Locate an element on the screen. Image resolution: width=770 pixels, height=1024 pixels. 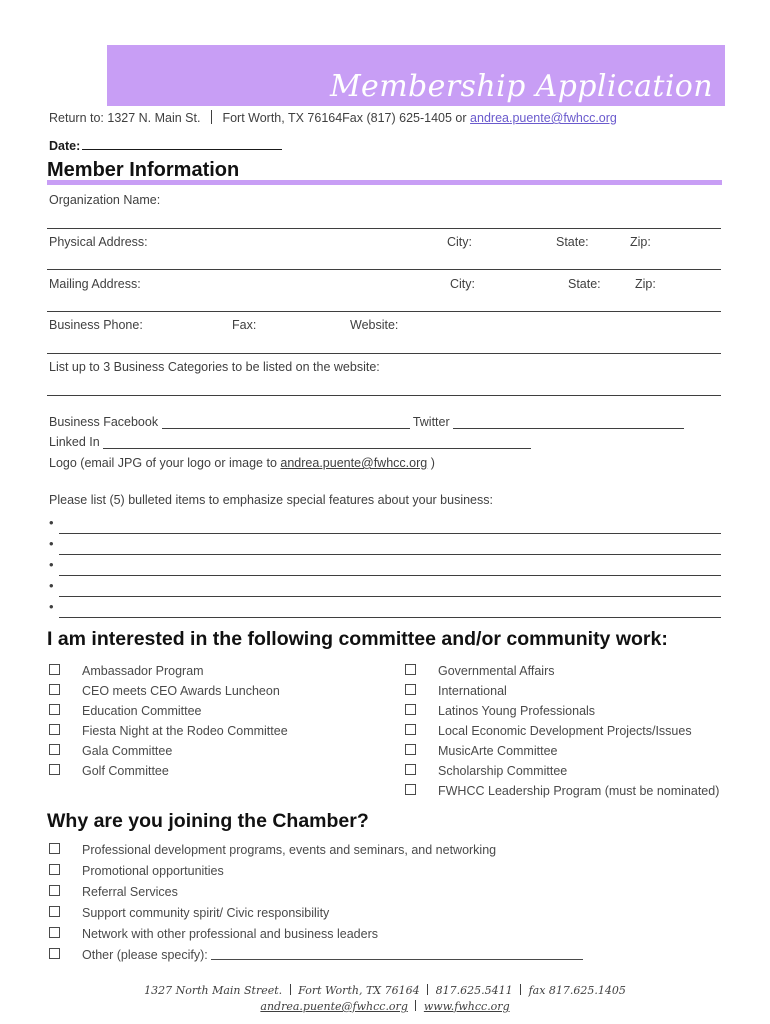
checkbox-label: Promotional opportunities is located at coordinates (153, 871).